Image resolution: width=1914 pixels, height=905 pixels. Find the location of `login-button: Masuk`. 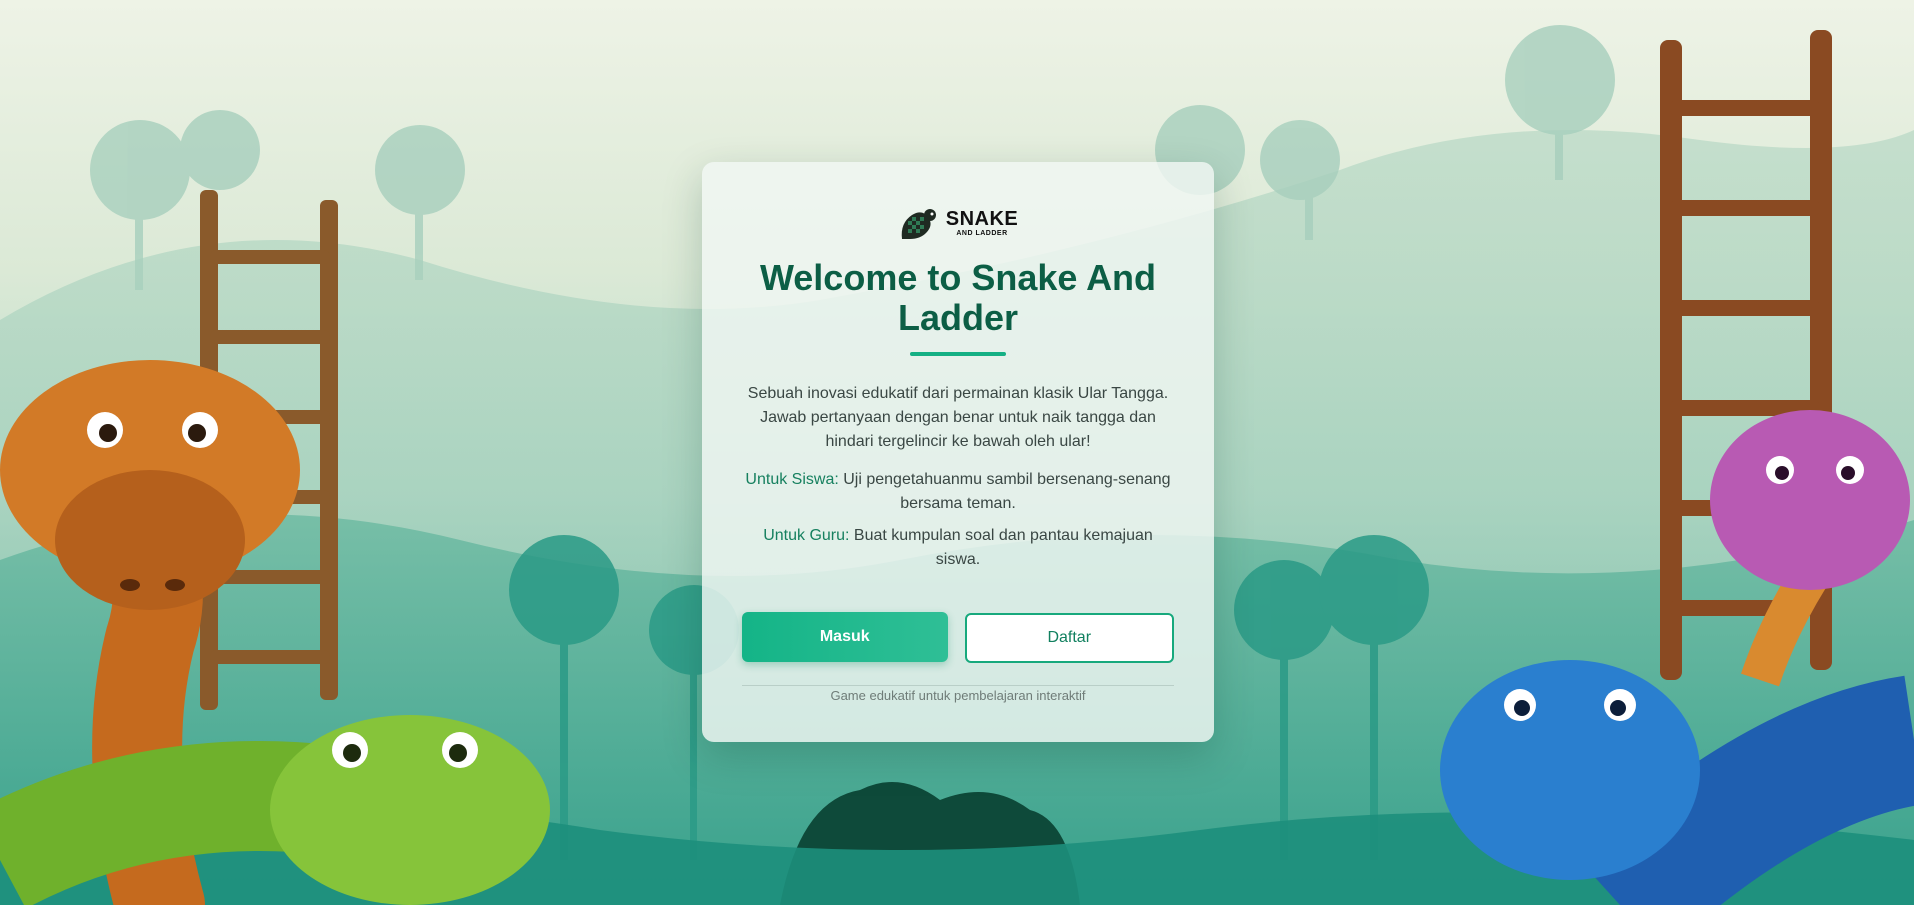

login-button: Masuk is located at coordinates (845, 637).